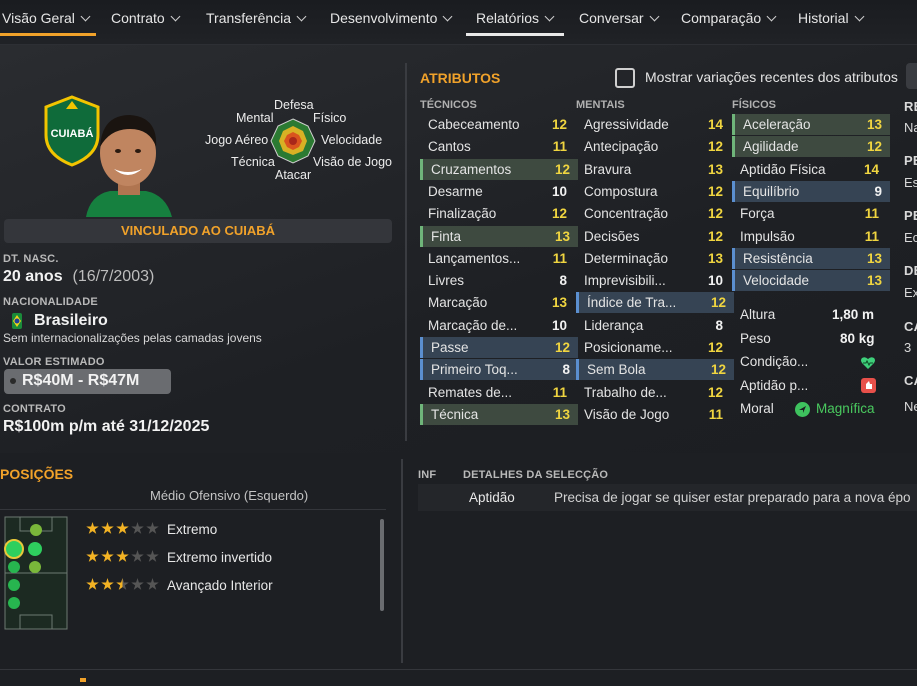 The height and width of the screenshot is (686, 917). I want to click on attribute-row: Técnica 13, so click(499, 414).